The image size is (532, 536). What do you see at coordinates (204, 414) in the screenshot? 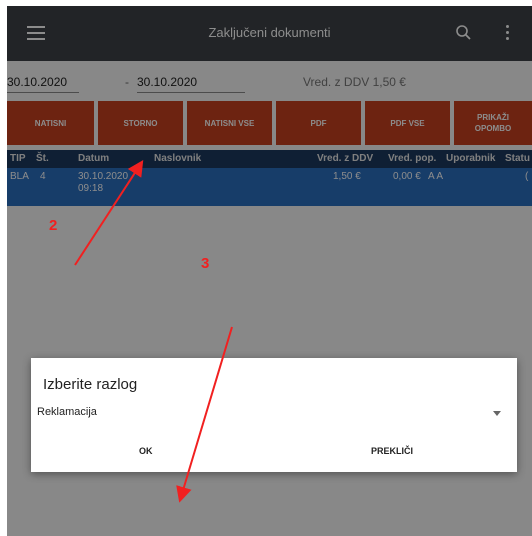
I see `arrow-to-bottom` at bounding box center [204, 414].